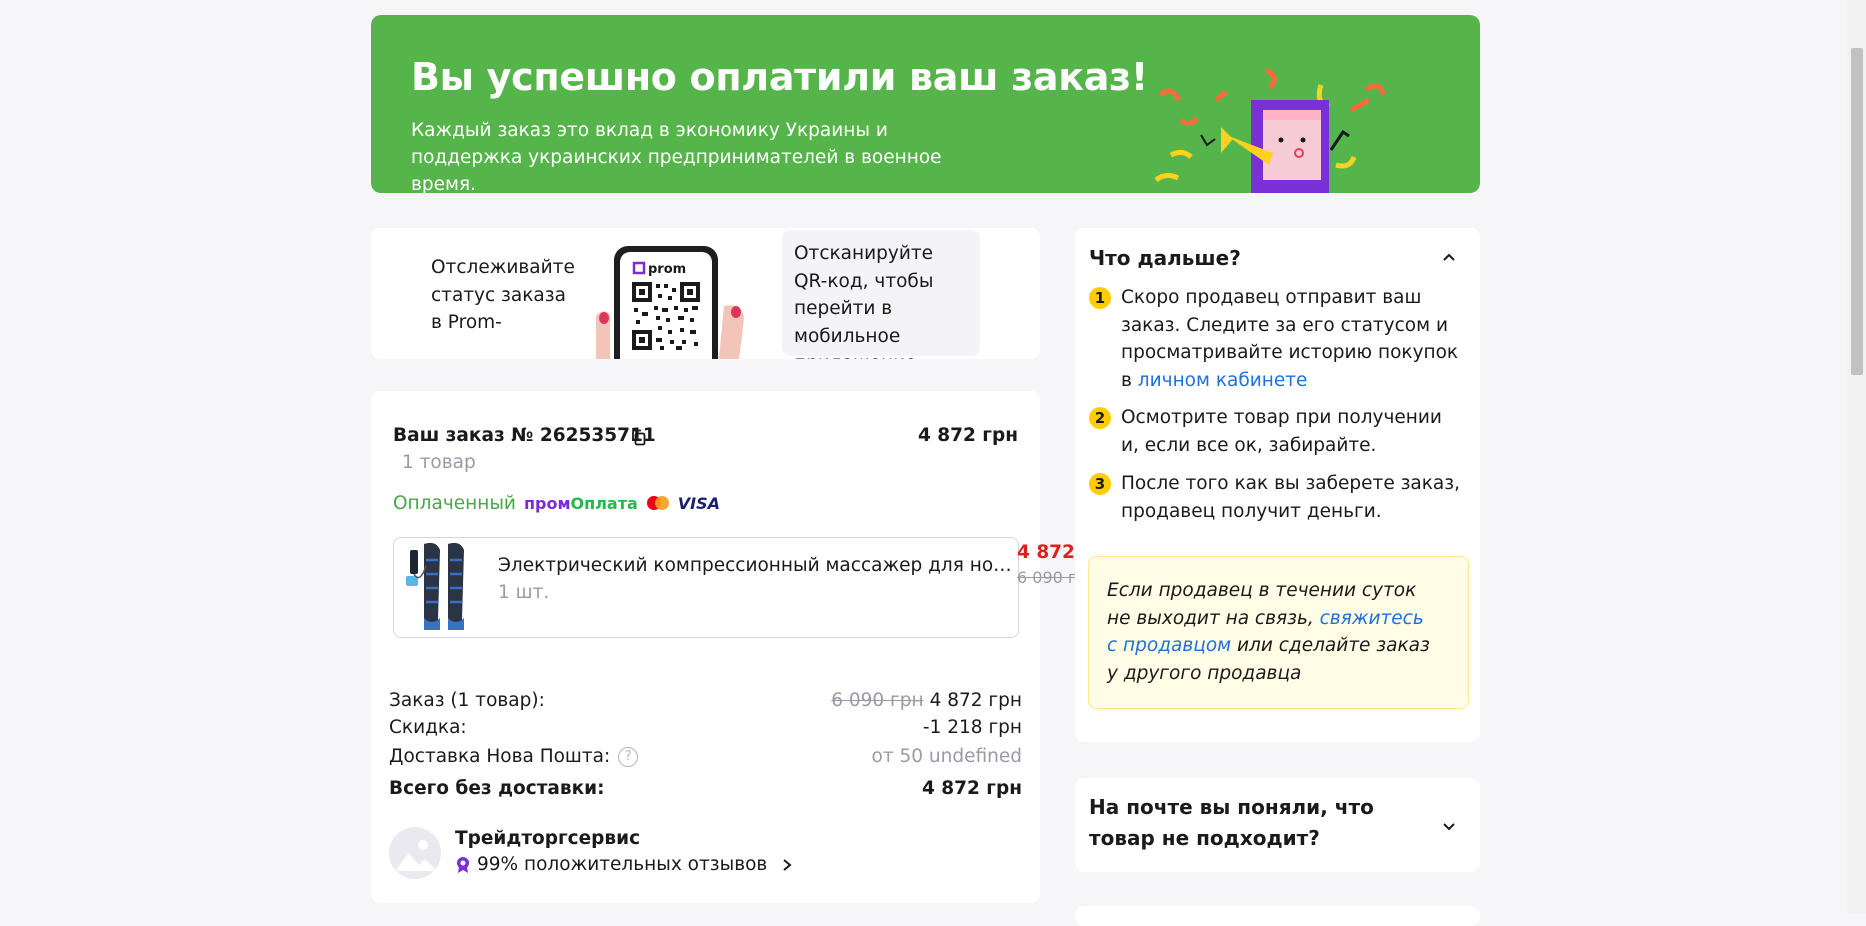 The height and width of the screenshot is (926, 1866). What do you see at coordinates (463, 864) in the screenshot?
I see `award-badge-icon` at bounding box center [463, 864].